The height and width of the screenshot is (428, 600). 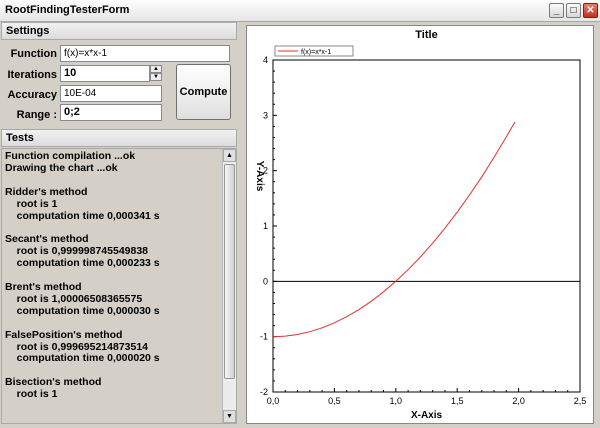 What do you see at coordinates (580, 401) in the screenshot?
I see `x-tick-label: 2,5` at bounding box center [580, 401].